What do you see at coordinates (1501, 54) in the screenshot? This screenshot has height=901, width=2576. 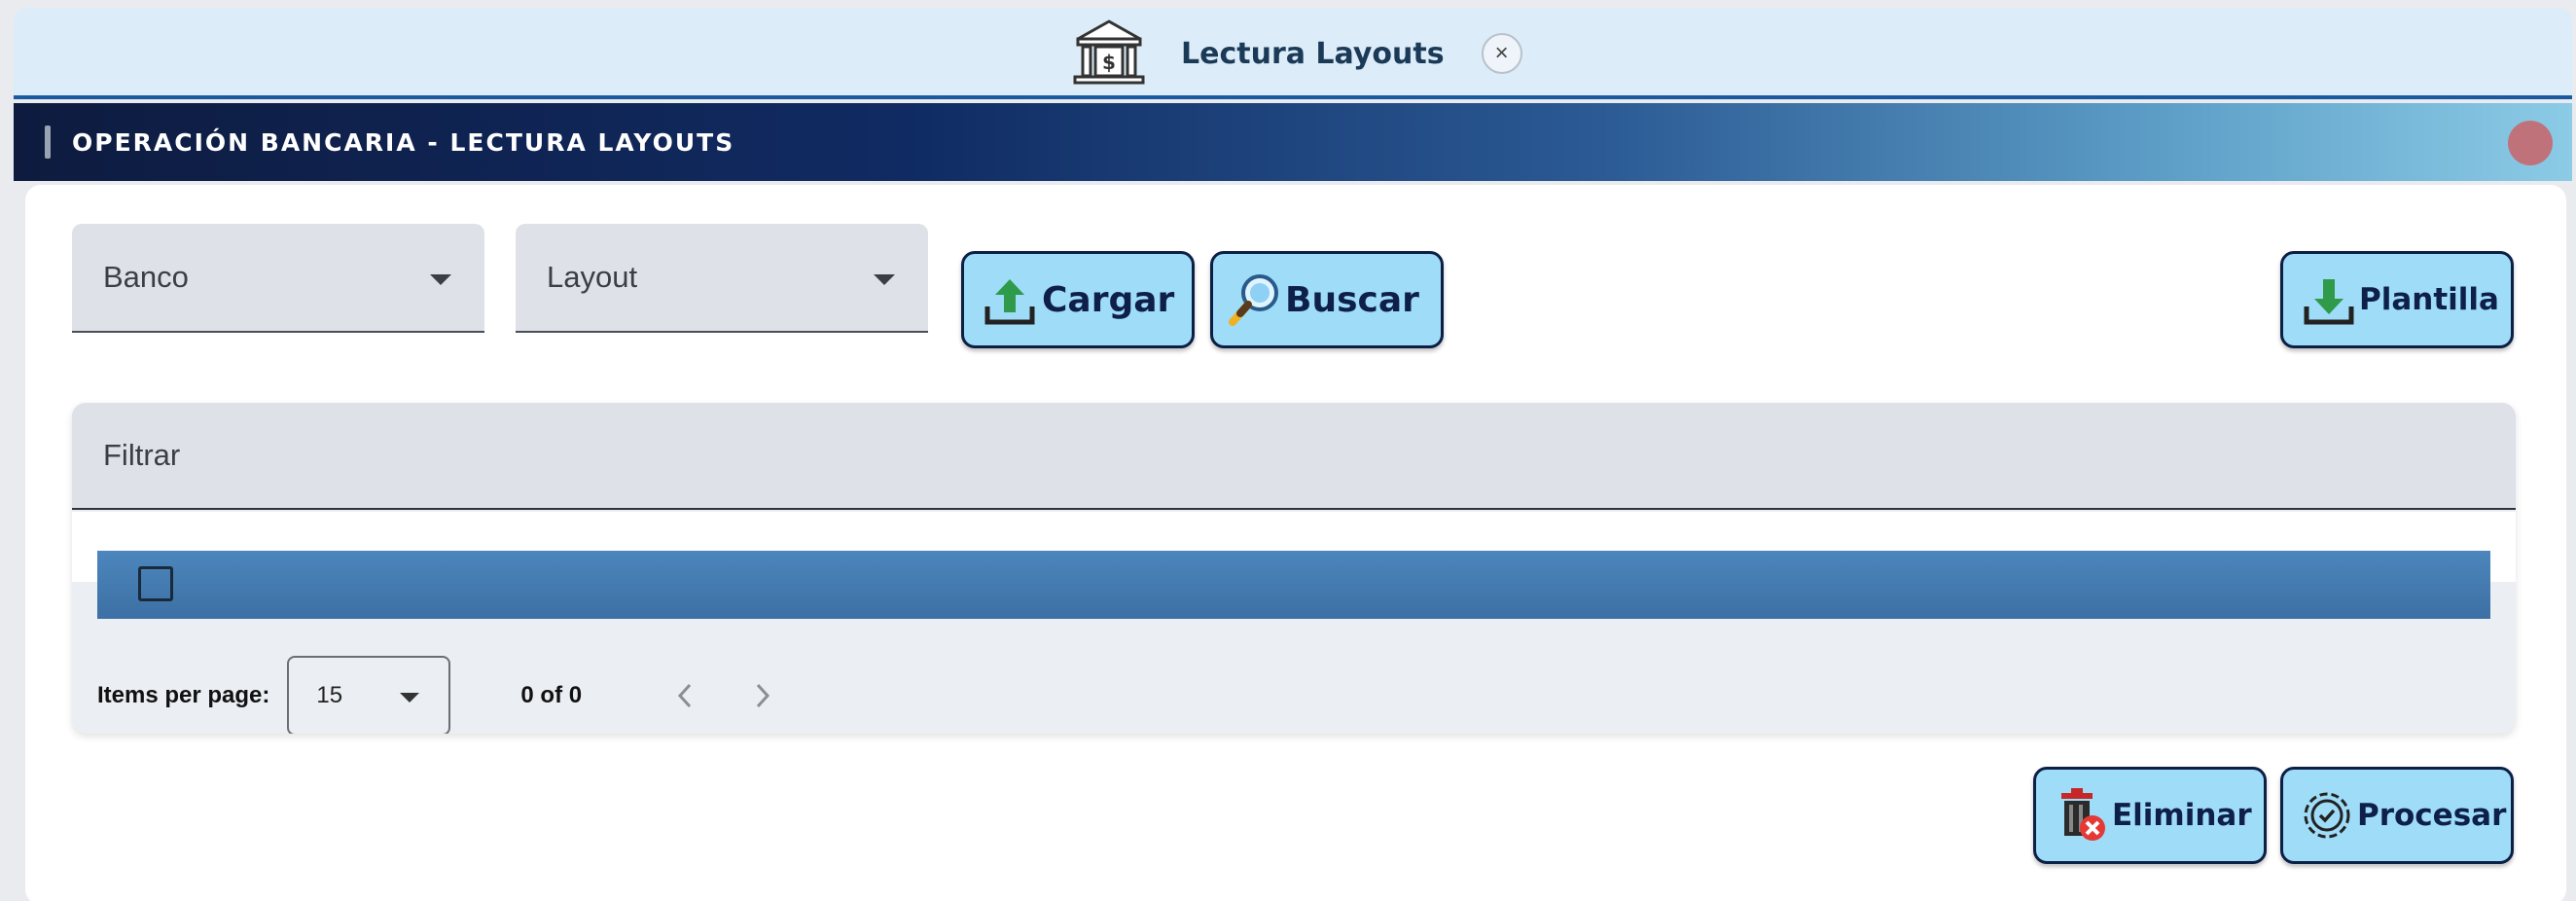 I see `close-icon: ×` at bounding box center [1501, 54].